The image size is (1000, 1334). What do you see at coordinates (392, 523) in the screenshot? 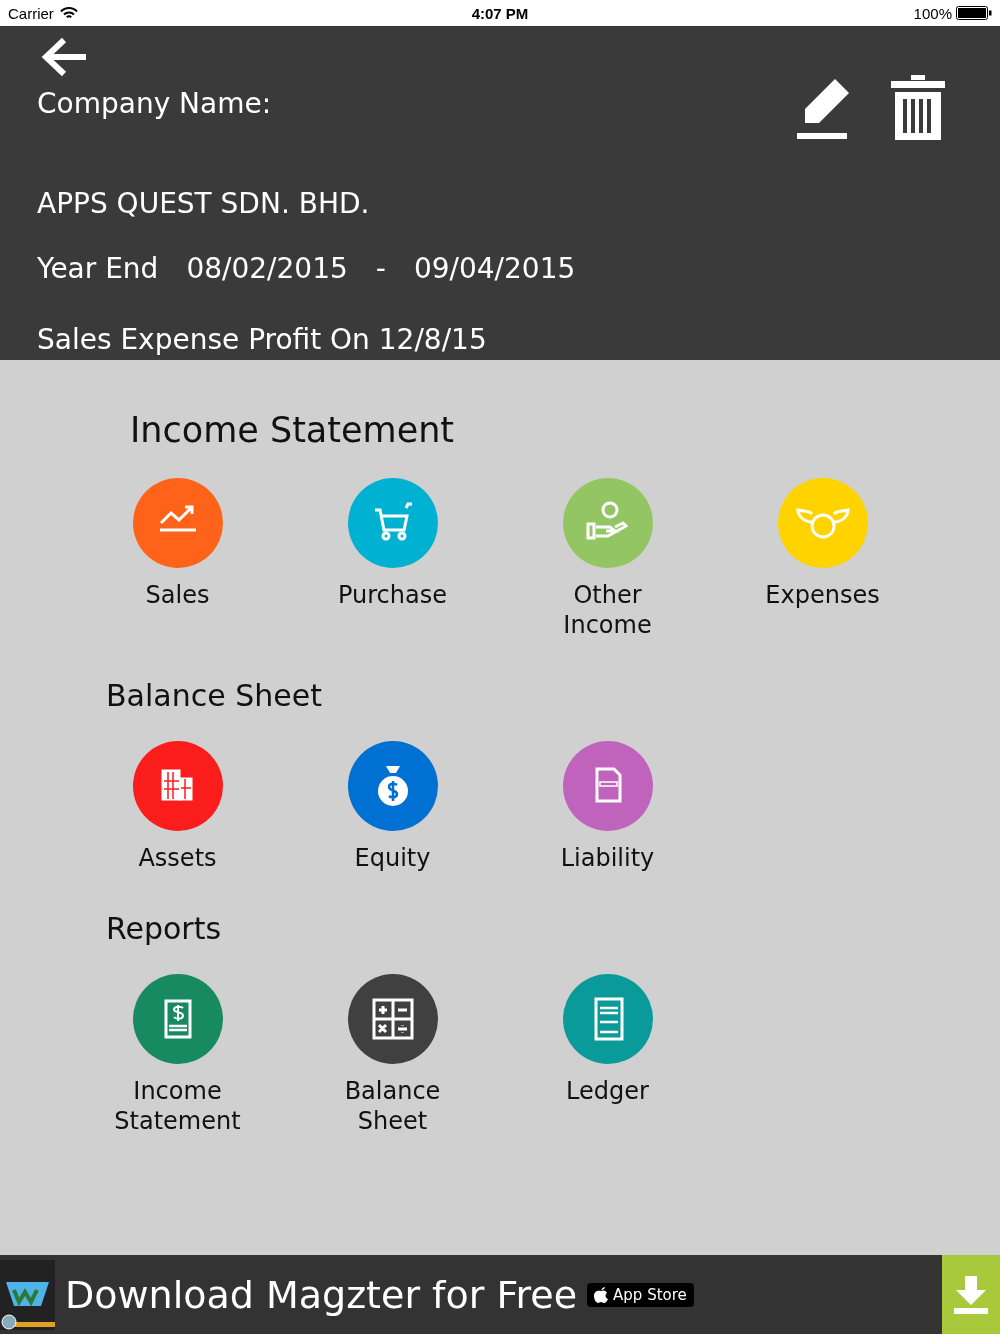
I see `cart-icon` at bounding box center [392, 523].